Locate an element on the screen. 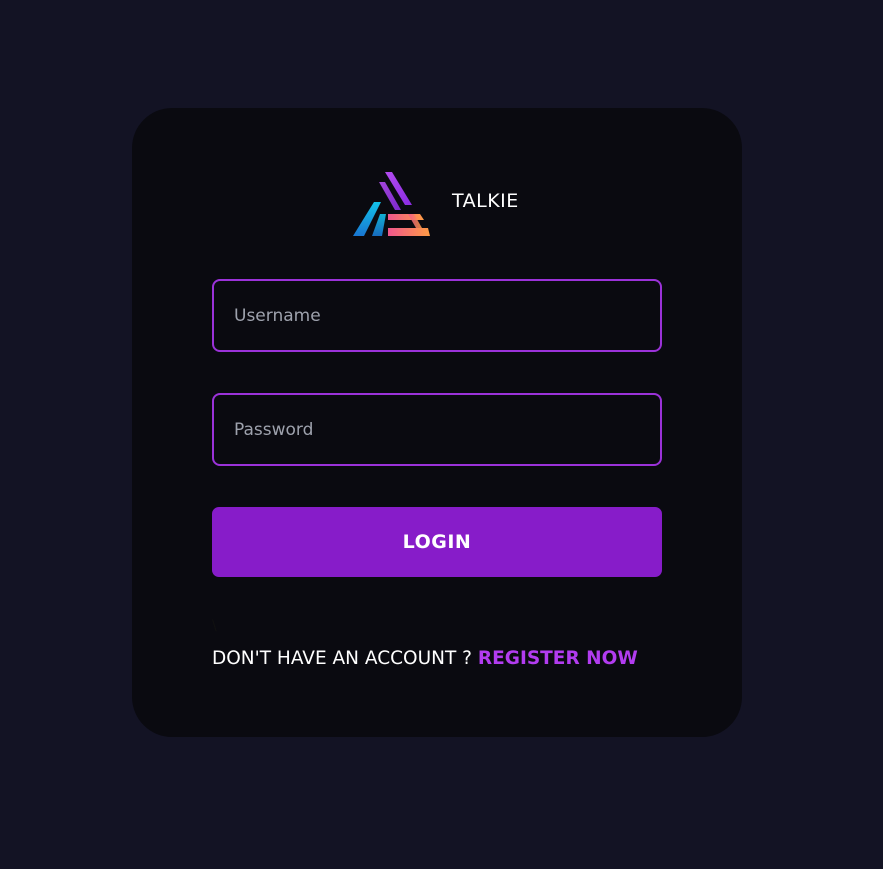 This screenshot has height=869, width=883. triangle-logo-icon is located at coordinates (391, 204).